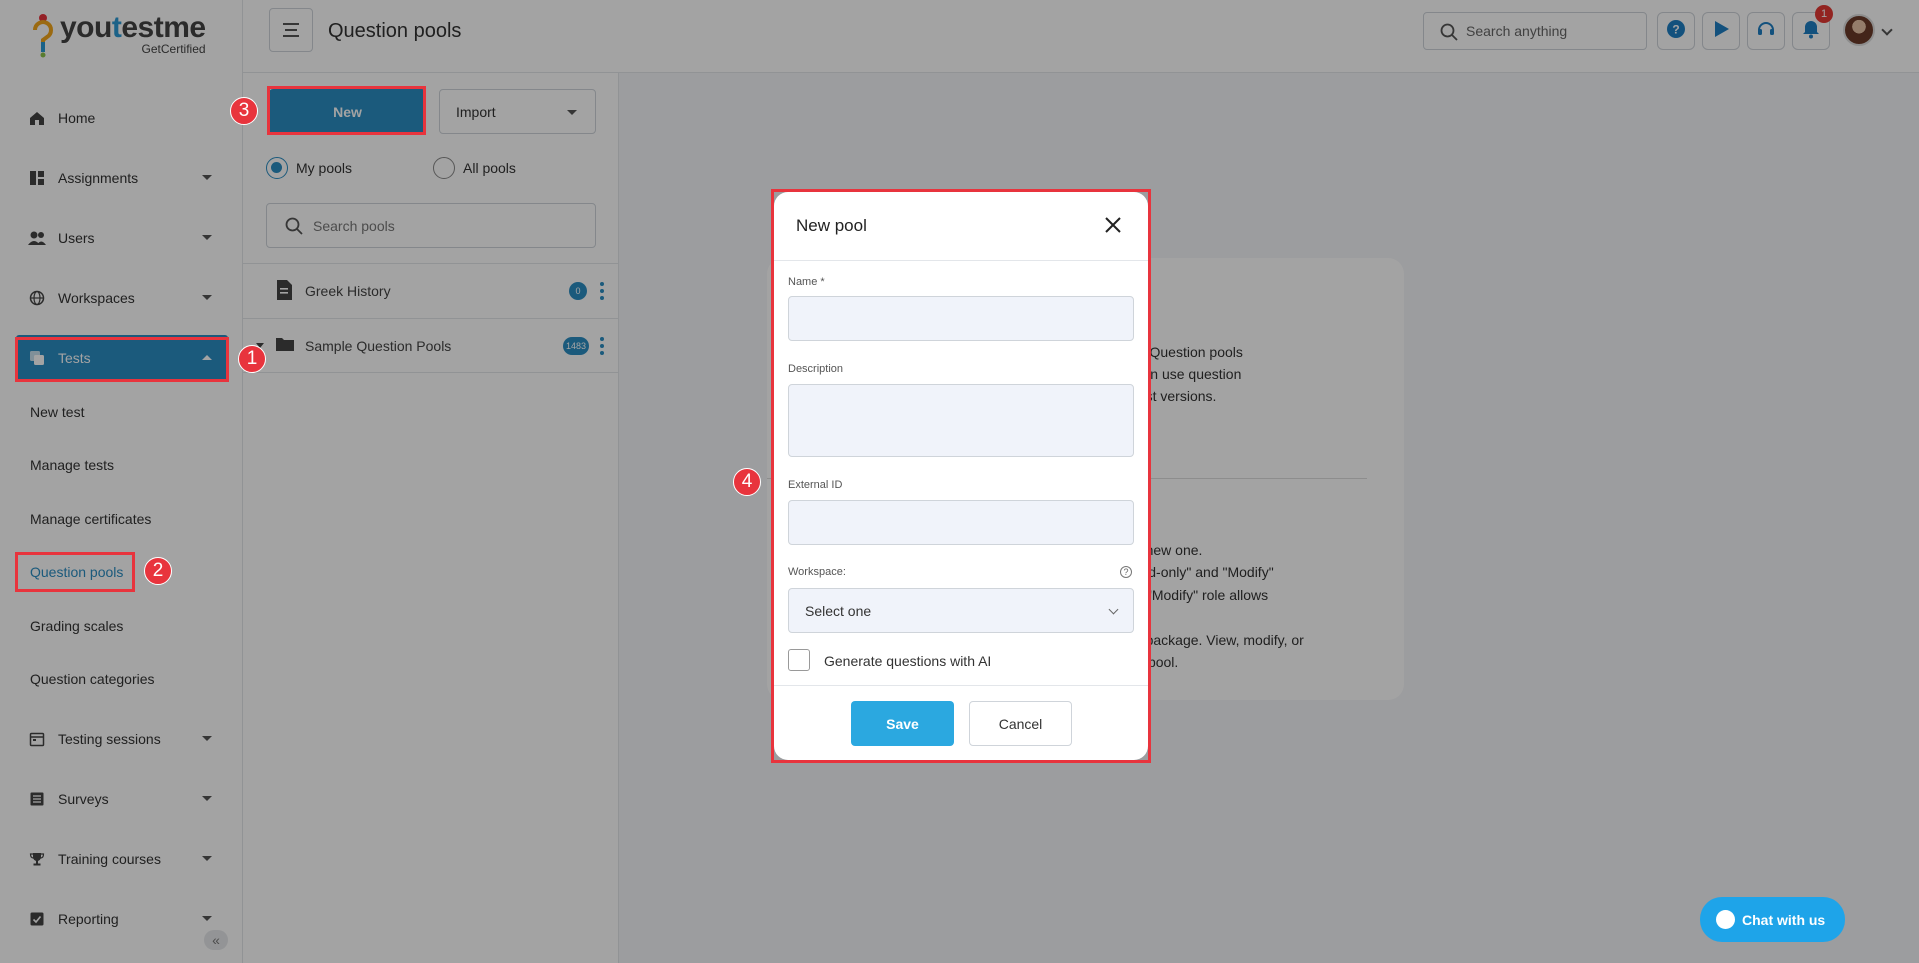 Image resolution: width=1919 pixels, height=963 pixels. I want to click on highlight-new-button, so click(346, 110).